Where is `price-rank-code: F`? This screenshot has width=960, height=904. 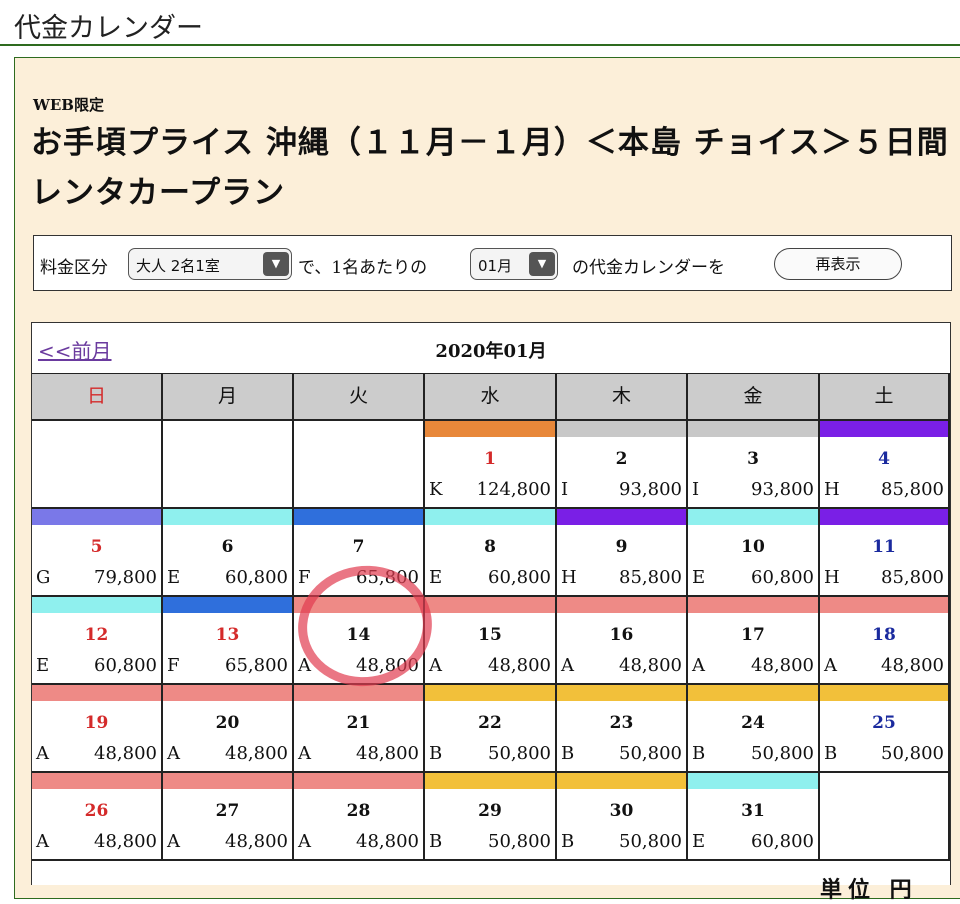
price-rank-code: F is located at coordinates (173, 665).